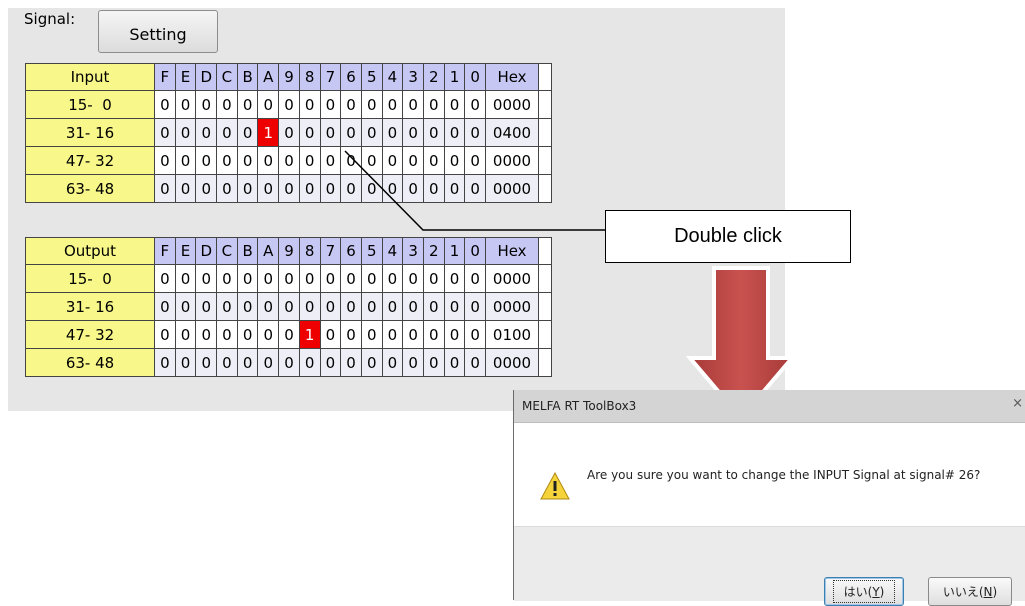  What do you see at coordinates (988, 591) in the screenshot?
I see `no-accel-key: N` at bounding box center [988, 591].